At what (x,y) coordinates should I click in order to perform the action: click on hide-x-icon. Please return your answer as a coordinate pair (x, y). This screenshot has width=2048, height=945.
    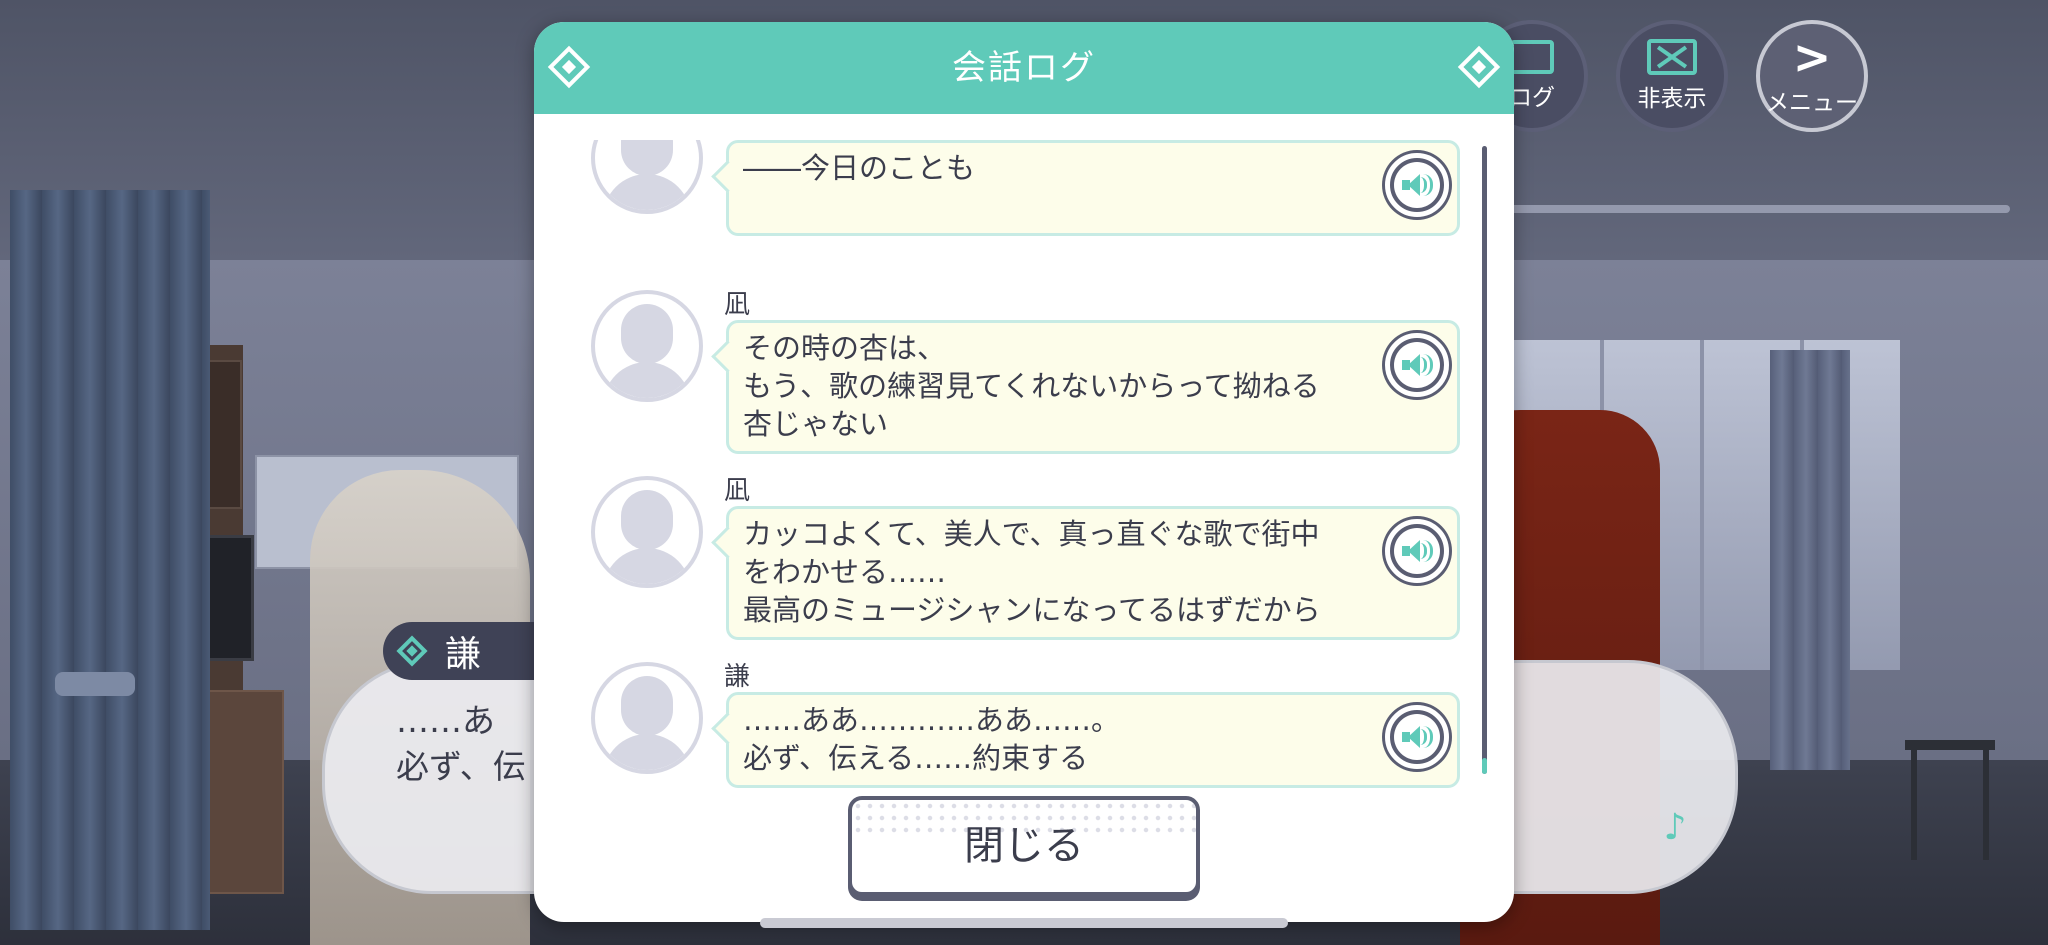
    Looking at the image, I should click on (1672, 57).